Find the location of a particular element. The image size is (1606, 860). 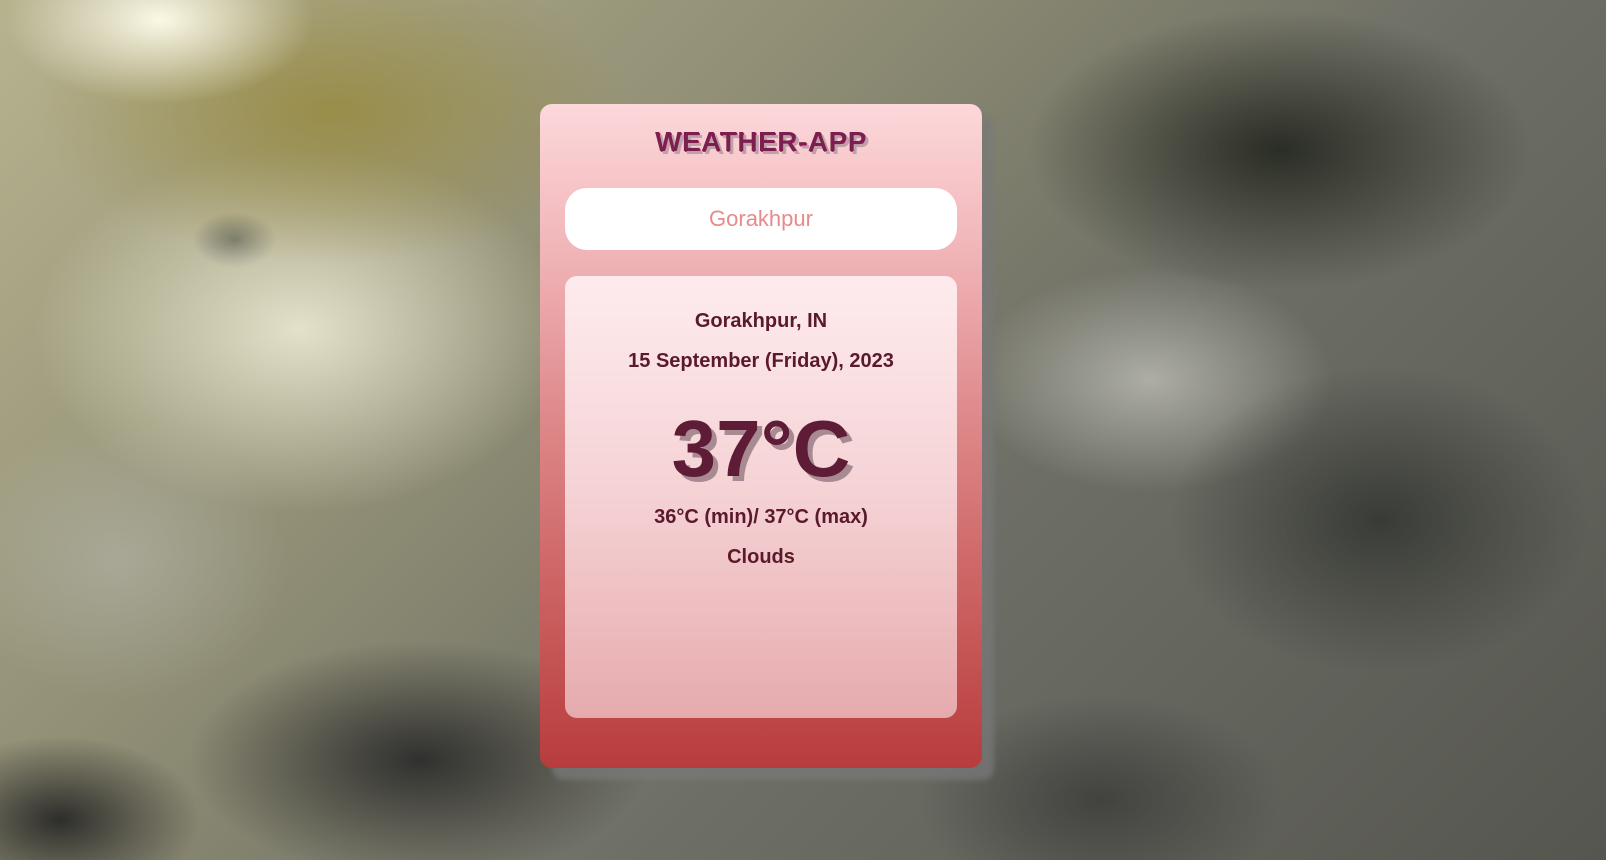

date-label: 15 September (Friday), 2023 is located at coordinates (761, 361).